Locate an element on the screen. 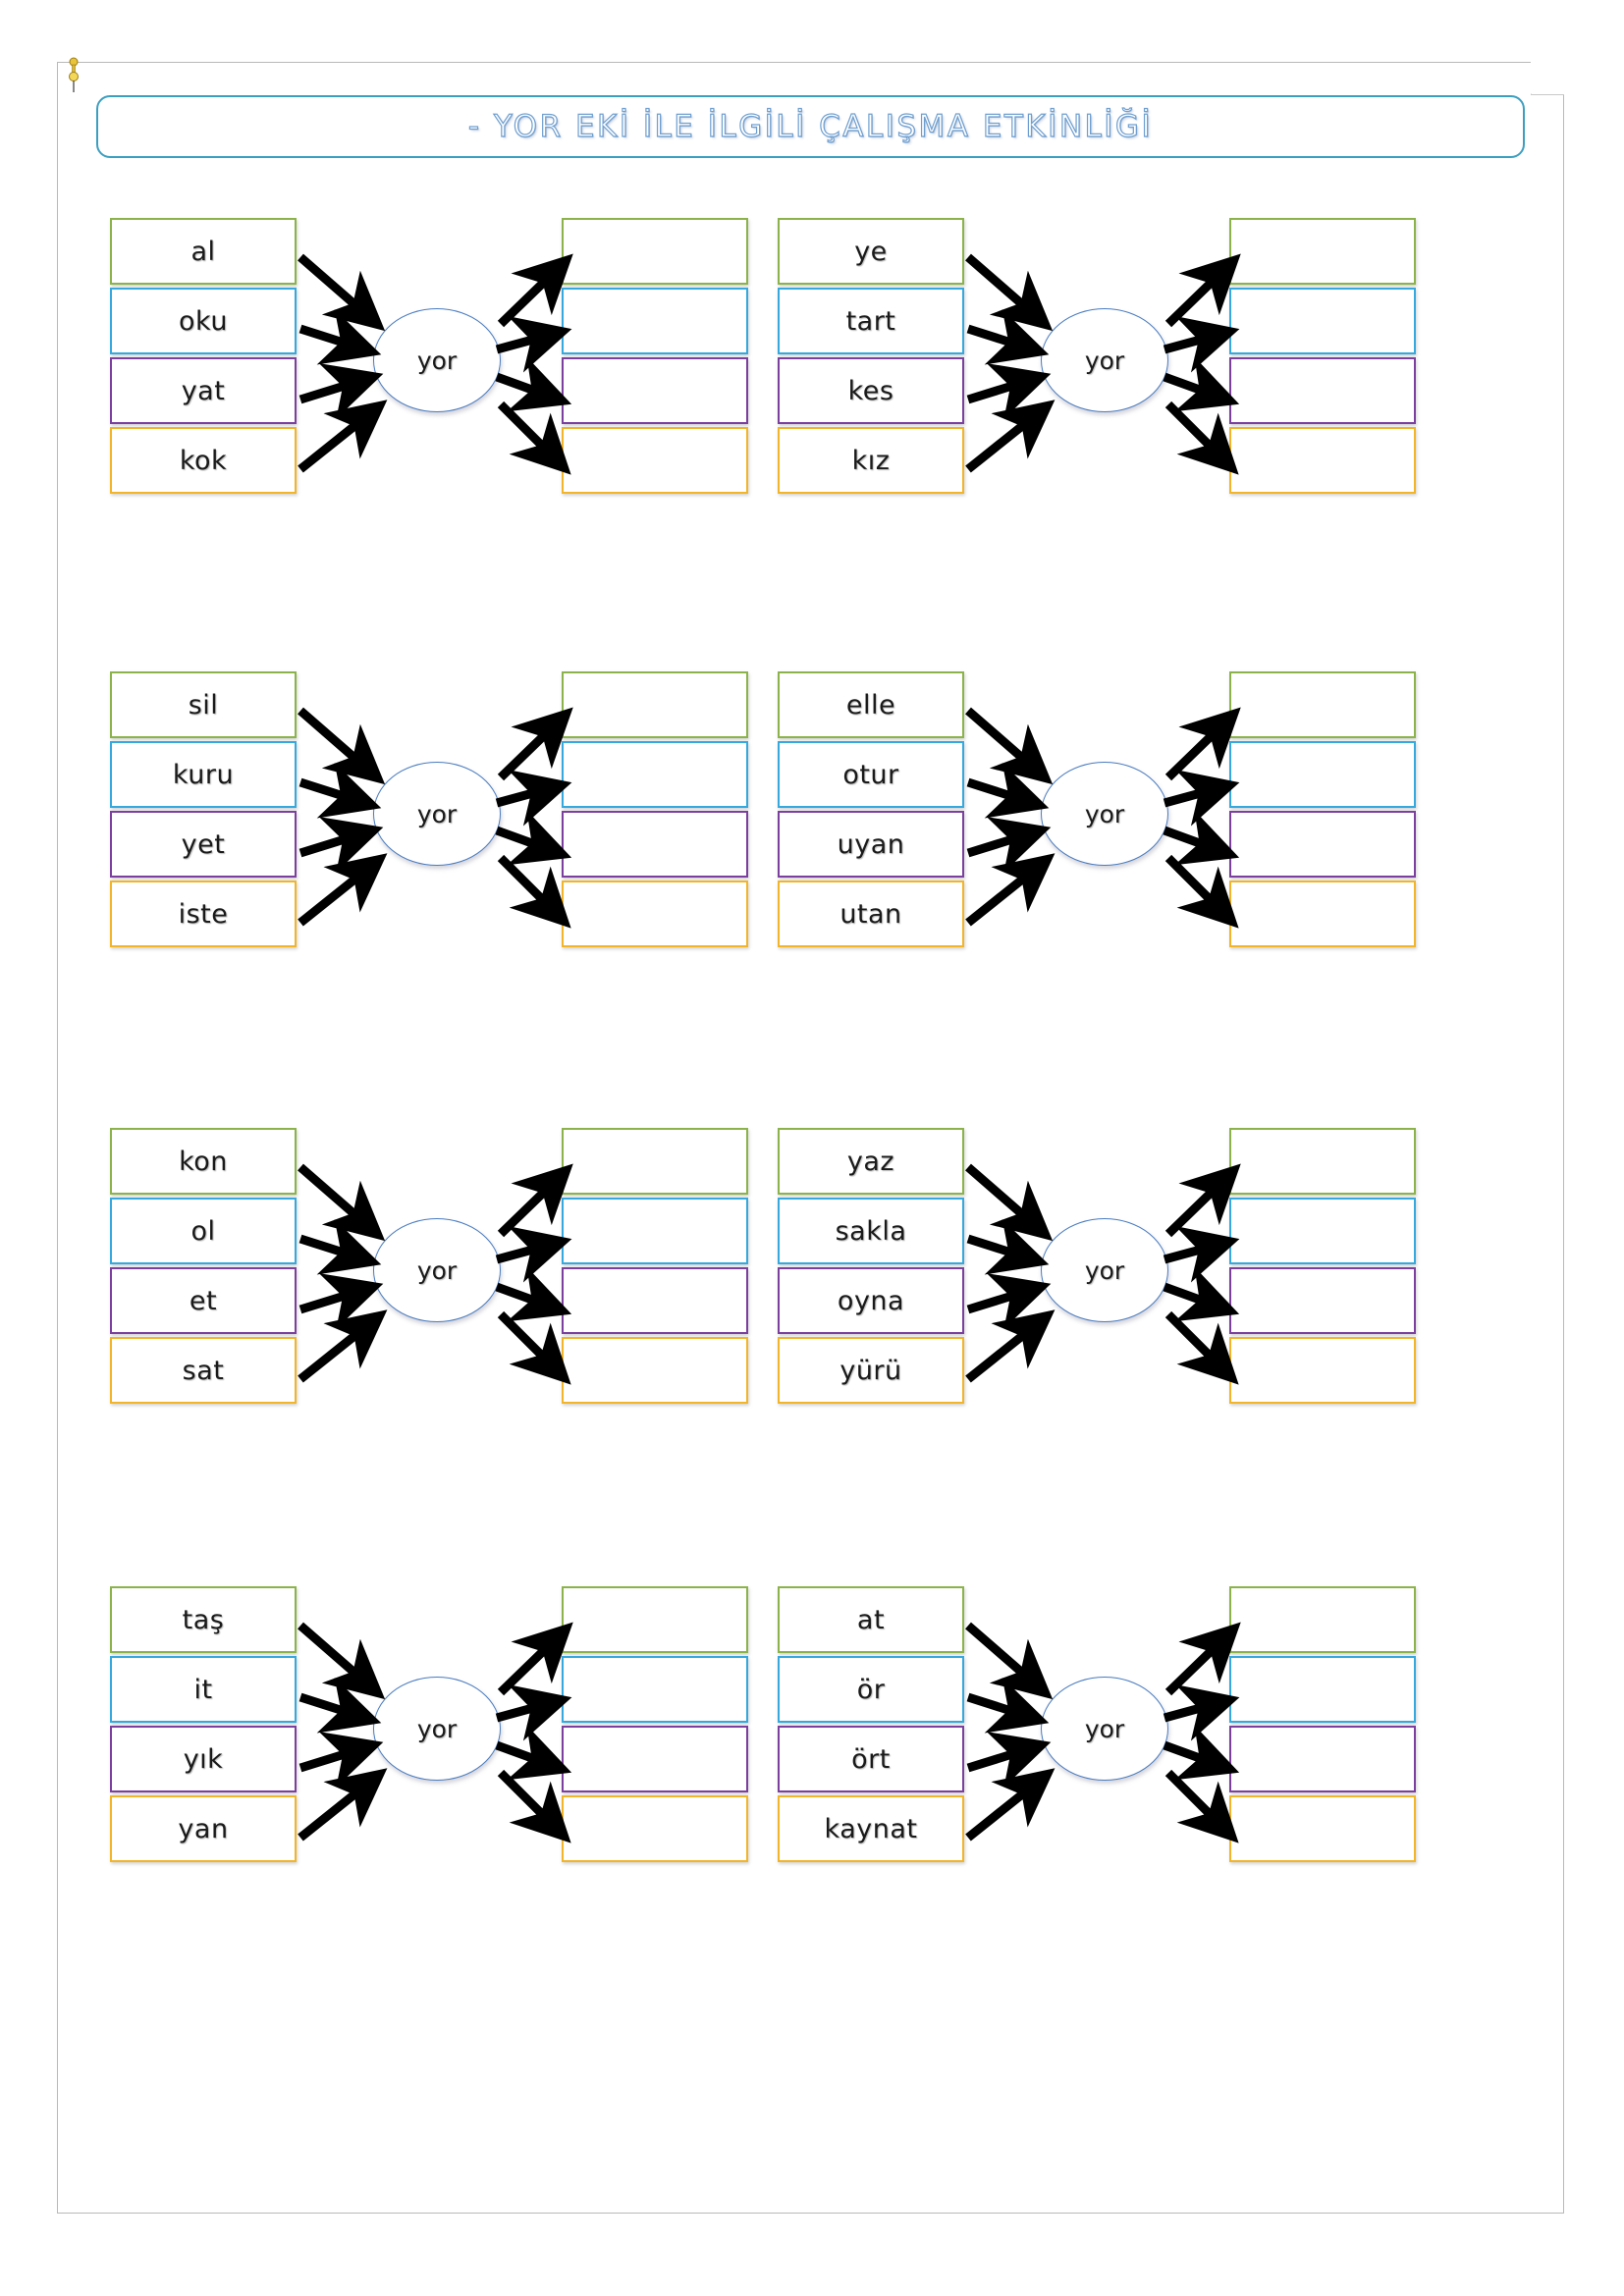 The image size is (1624, 2296). stem-box: sil is located at coordinates (203, 705).